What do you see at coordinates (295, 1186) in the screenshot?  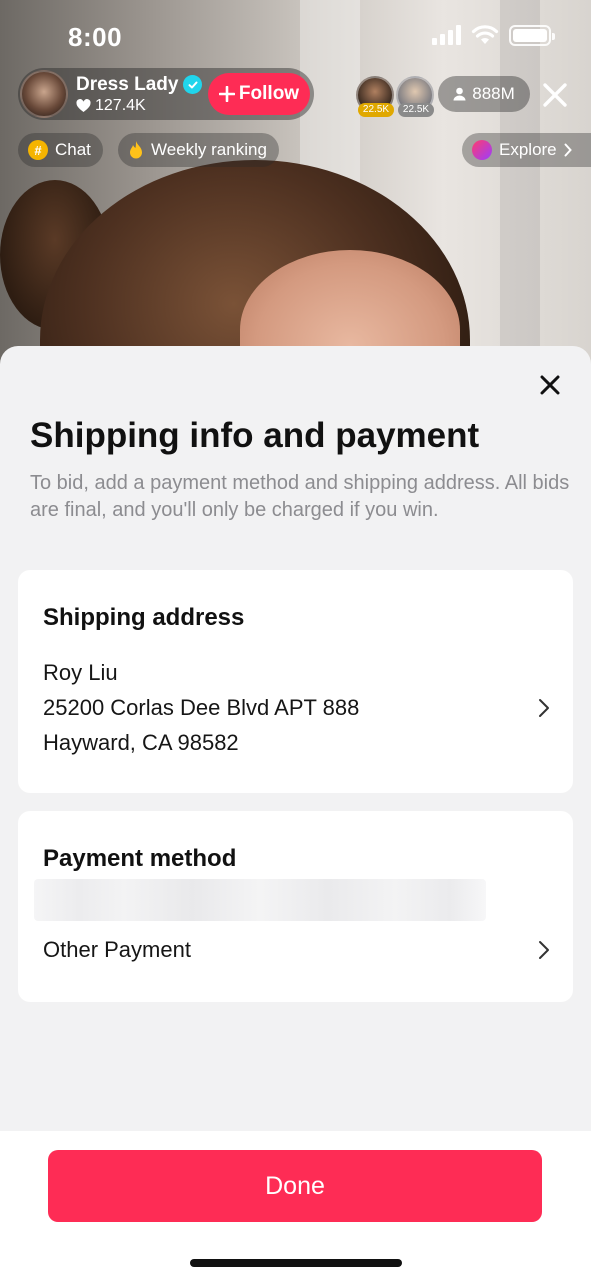 I see `done-button: Done` at bounding box center [295, 1186].